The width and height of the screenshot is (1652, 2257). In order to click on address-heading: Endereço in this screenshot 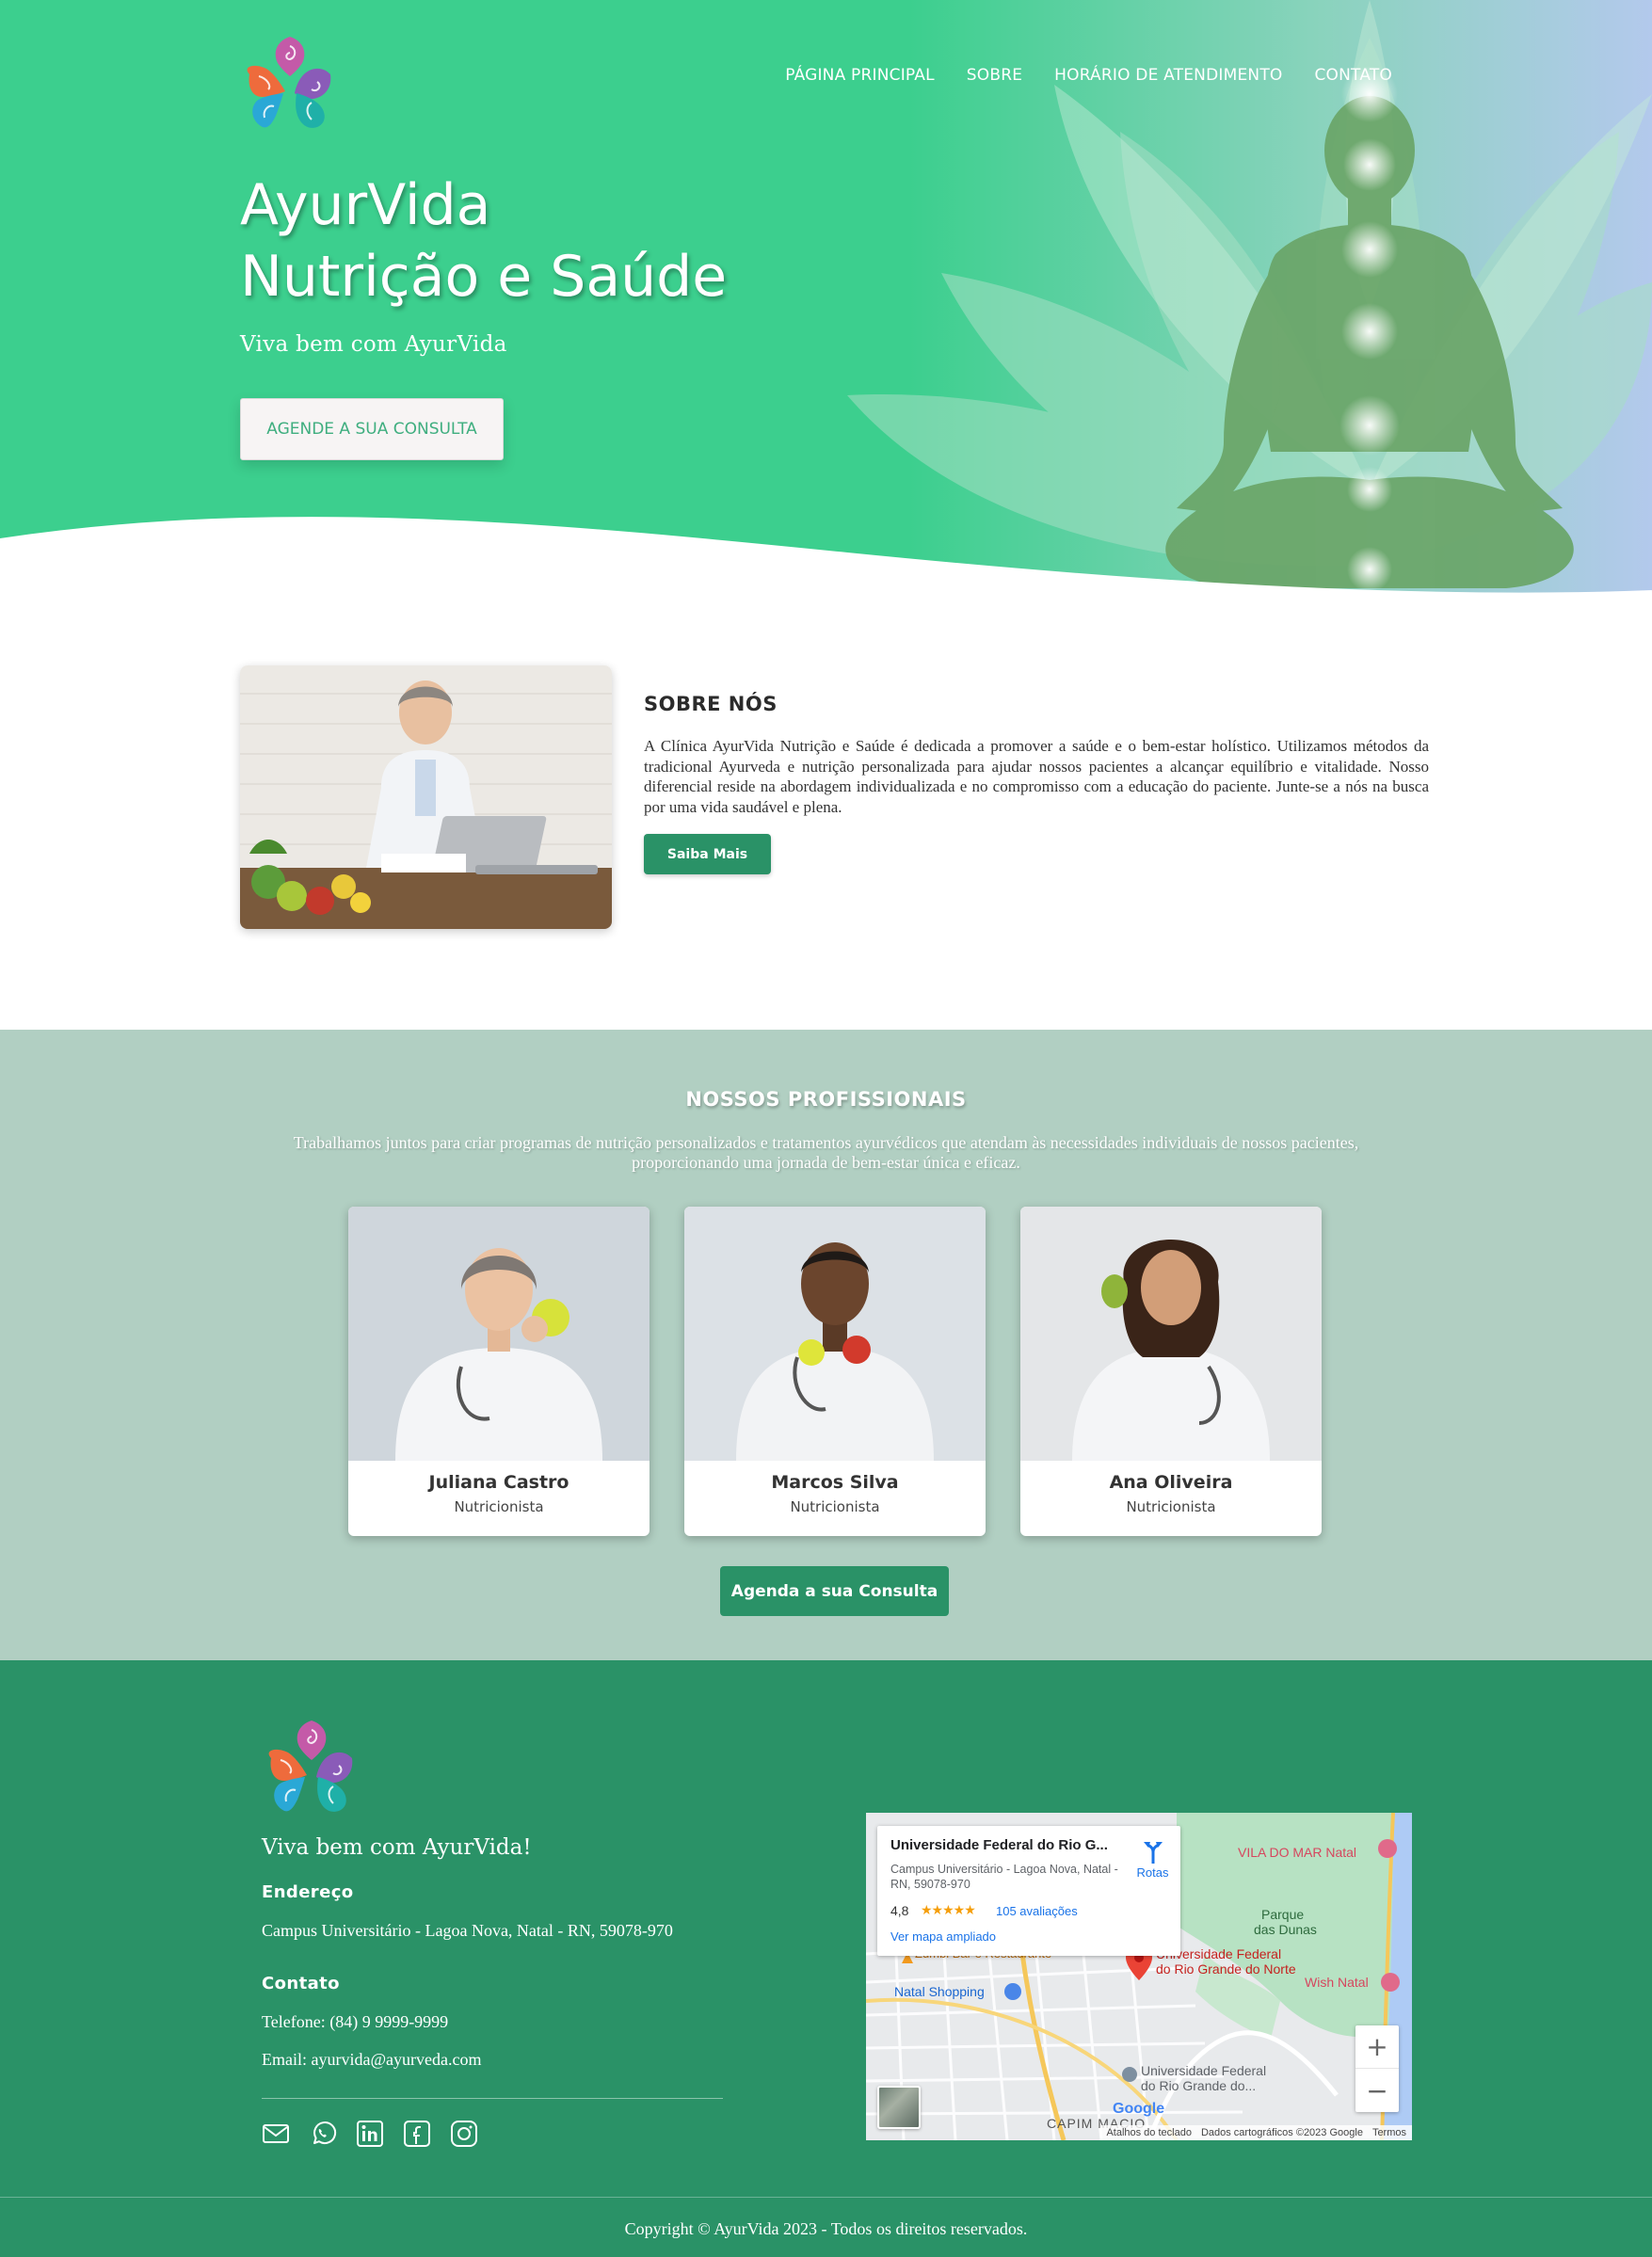, I will do `click(308, 1892)`.